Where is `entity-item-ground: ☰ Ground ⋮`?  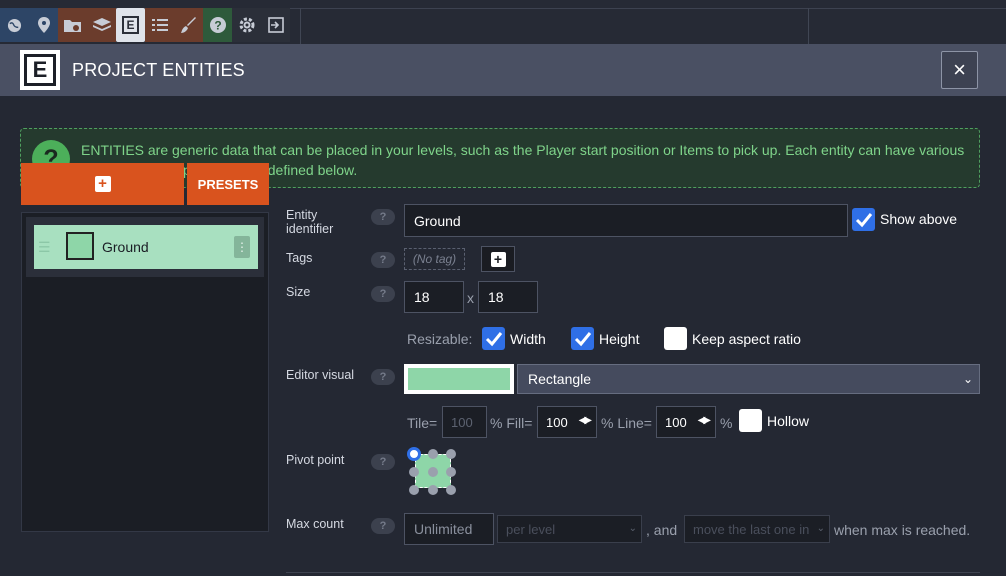 entity-item-ground: ☰ Ground ⋮ is located at coordinates (146, 247).